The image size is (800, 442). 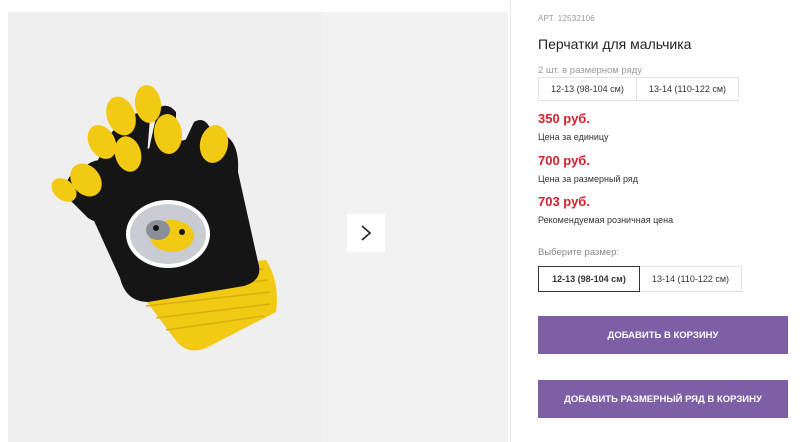 What do you see at coordinates (606, 220) in the screenshot?
I see `retail-price-note: Рекомендуемая розничная цена` at bounding box center [606, 220].